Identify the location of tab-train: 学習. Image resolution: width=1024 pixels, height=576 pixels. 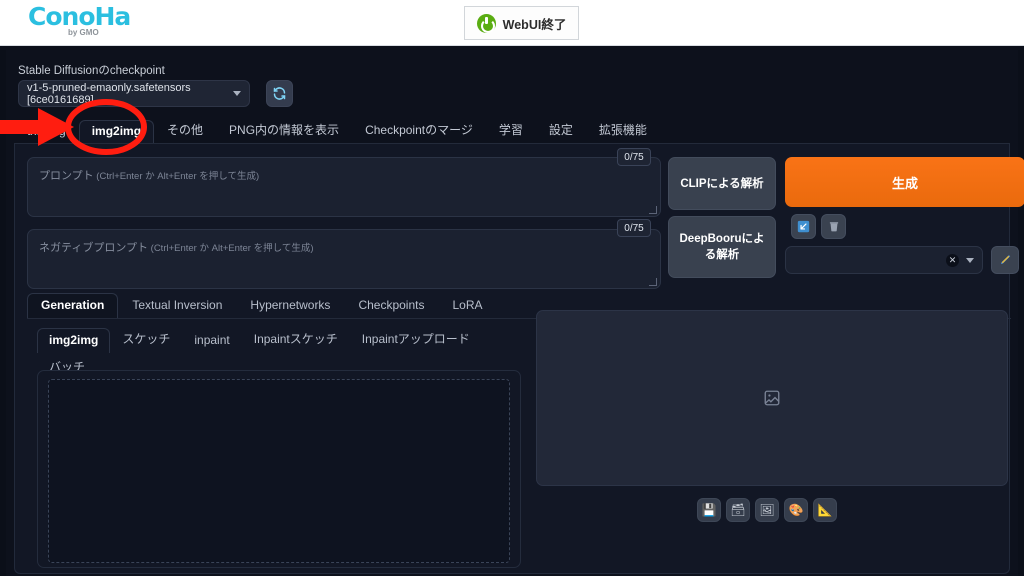
(511, 130).